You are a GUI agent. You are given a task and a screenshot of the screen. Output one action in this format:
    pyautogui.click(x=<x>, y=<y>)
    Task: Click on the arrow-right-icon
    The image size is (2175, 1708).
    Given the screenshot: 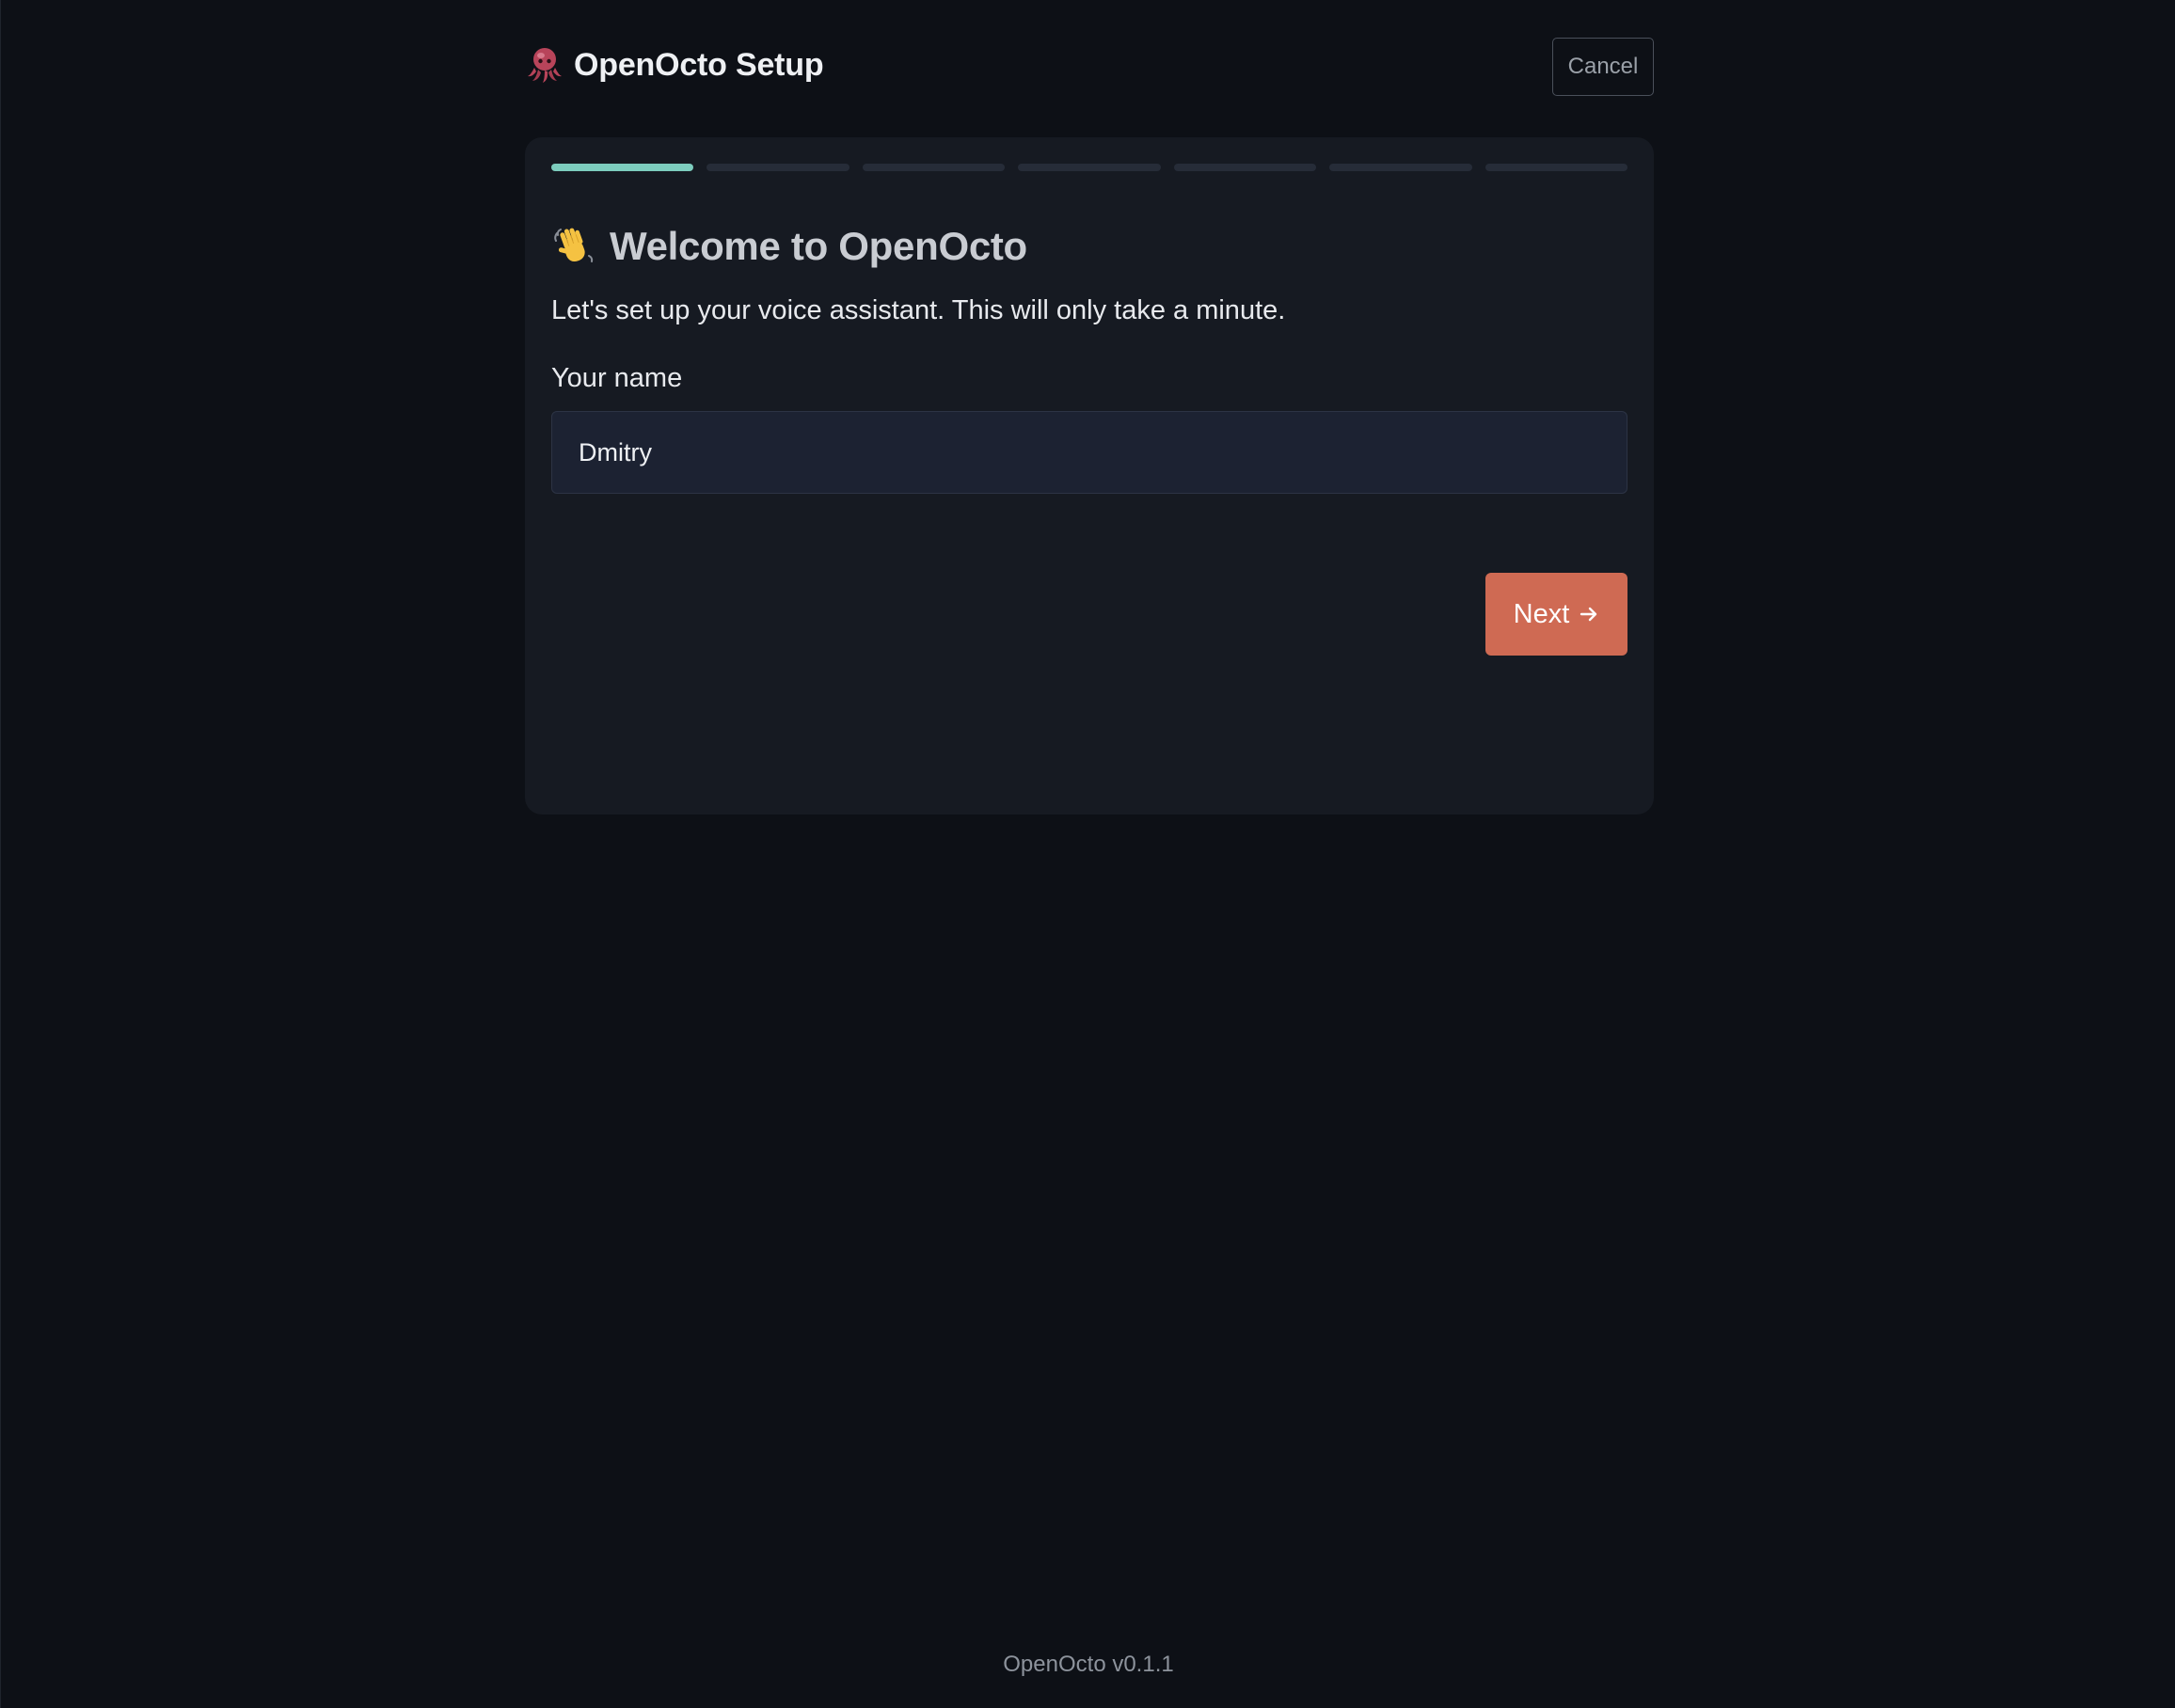 What is the action you would take?
    pyautogui.click(x=1588, y=614)
    